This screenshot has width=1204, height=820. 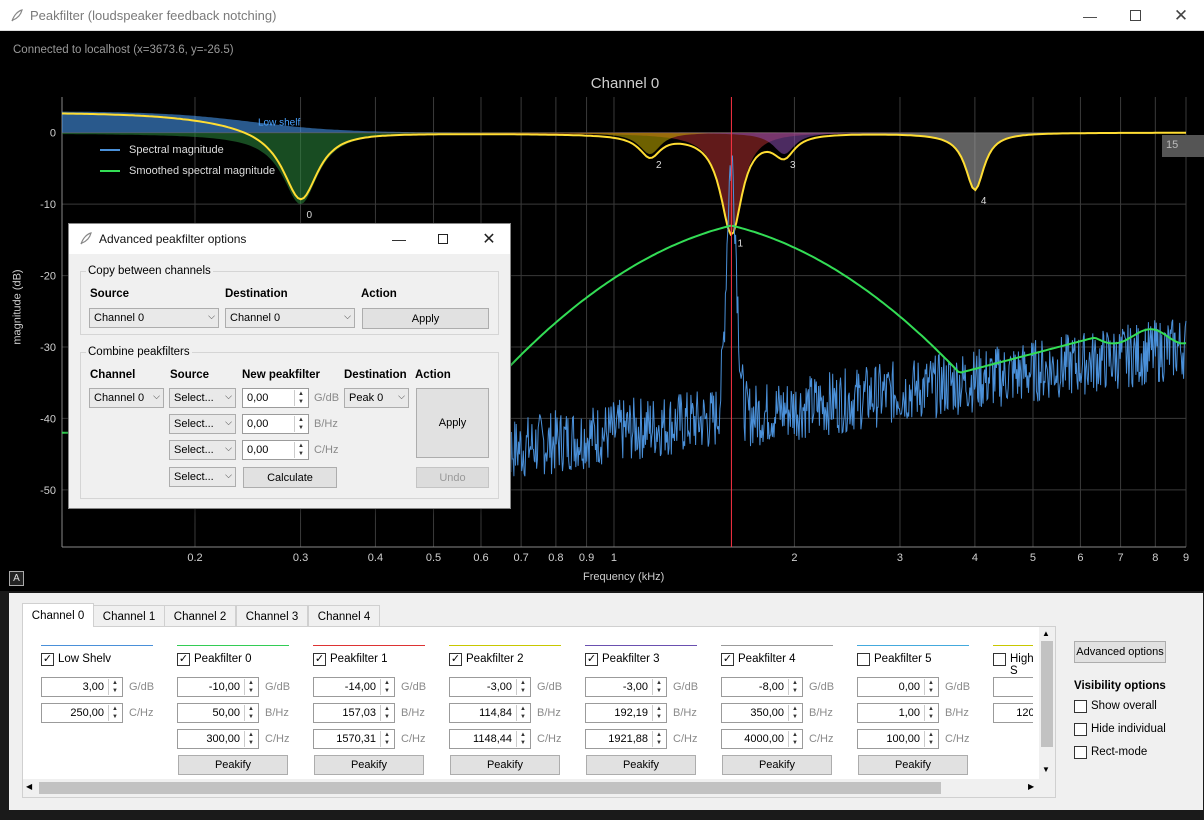 I want to click on scroll-left-icon: ◀, so click(x=29, y=786).